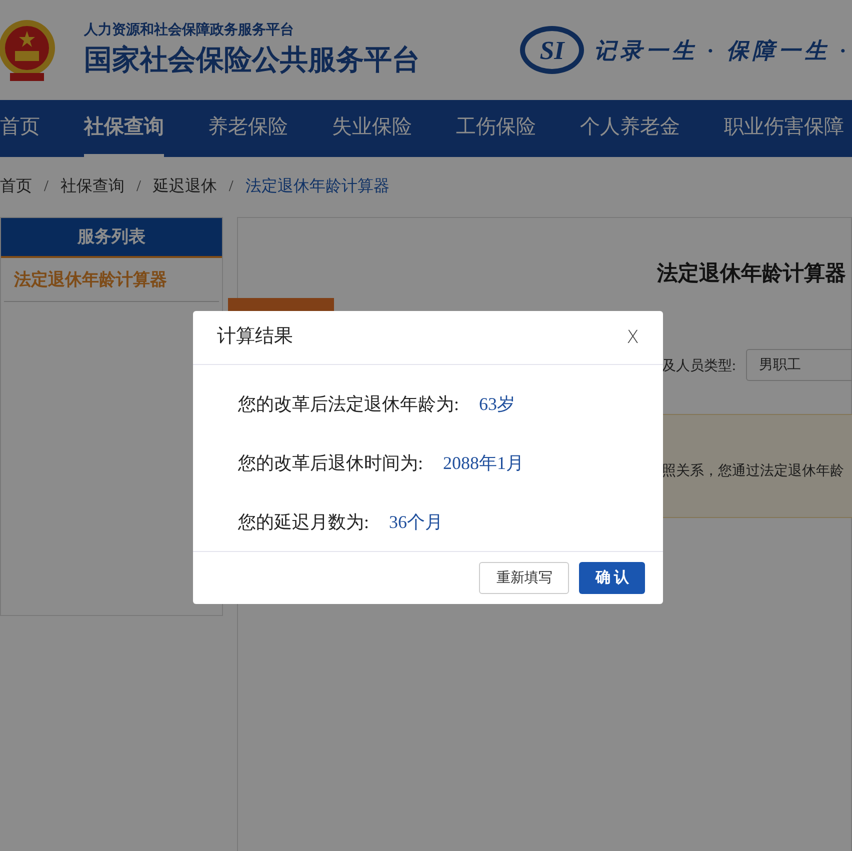 Image resolution: width=852 pixels, height=851 pixels. I want to click on nav-item: 首页, so click(20, 128).